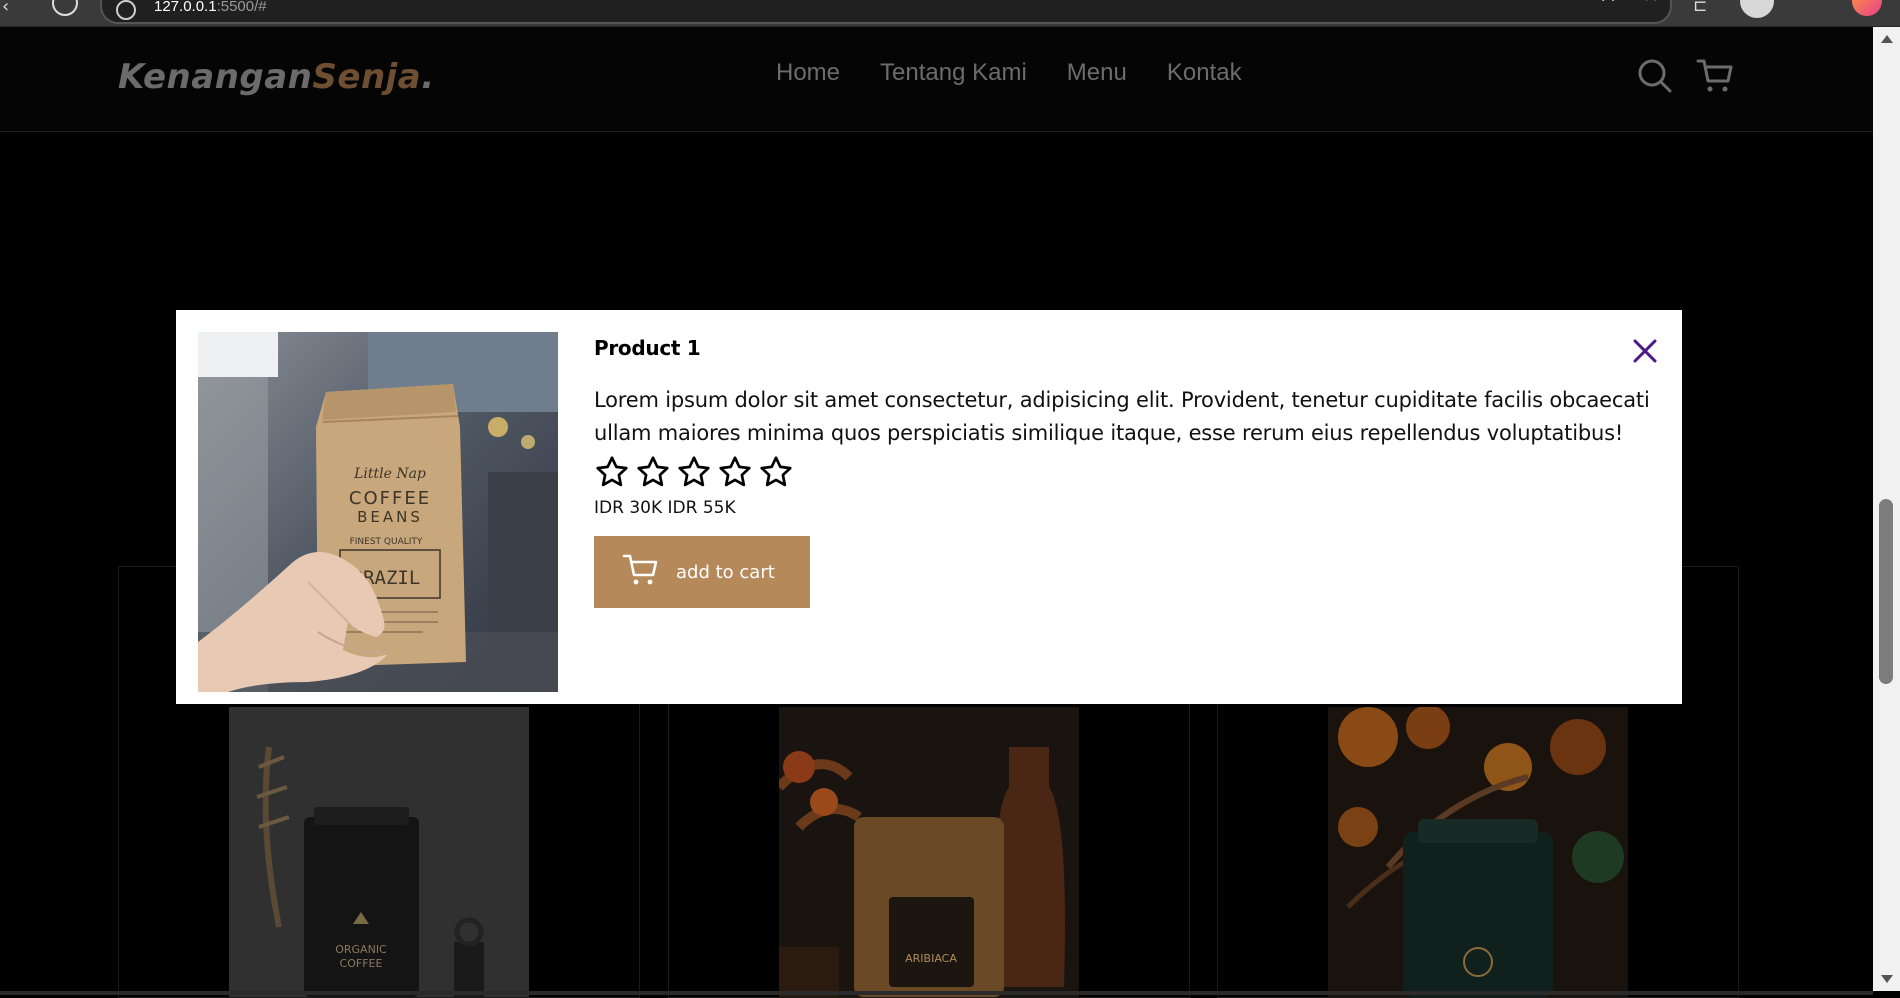 The image size is (1900, 998). Describe the element at coordinates (808, 73) in the screenshot. I see `nav-link-home: Home` at that location.